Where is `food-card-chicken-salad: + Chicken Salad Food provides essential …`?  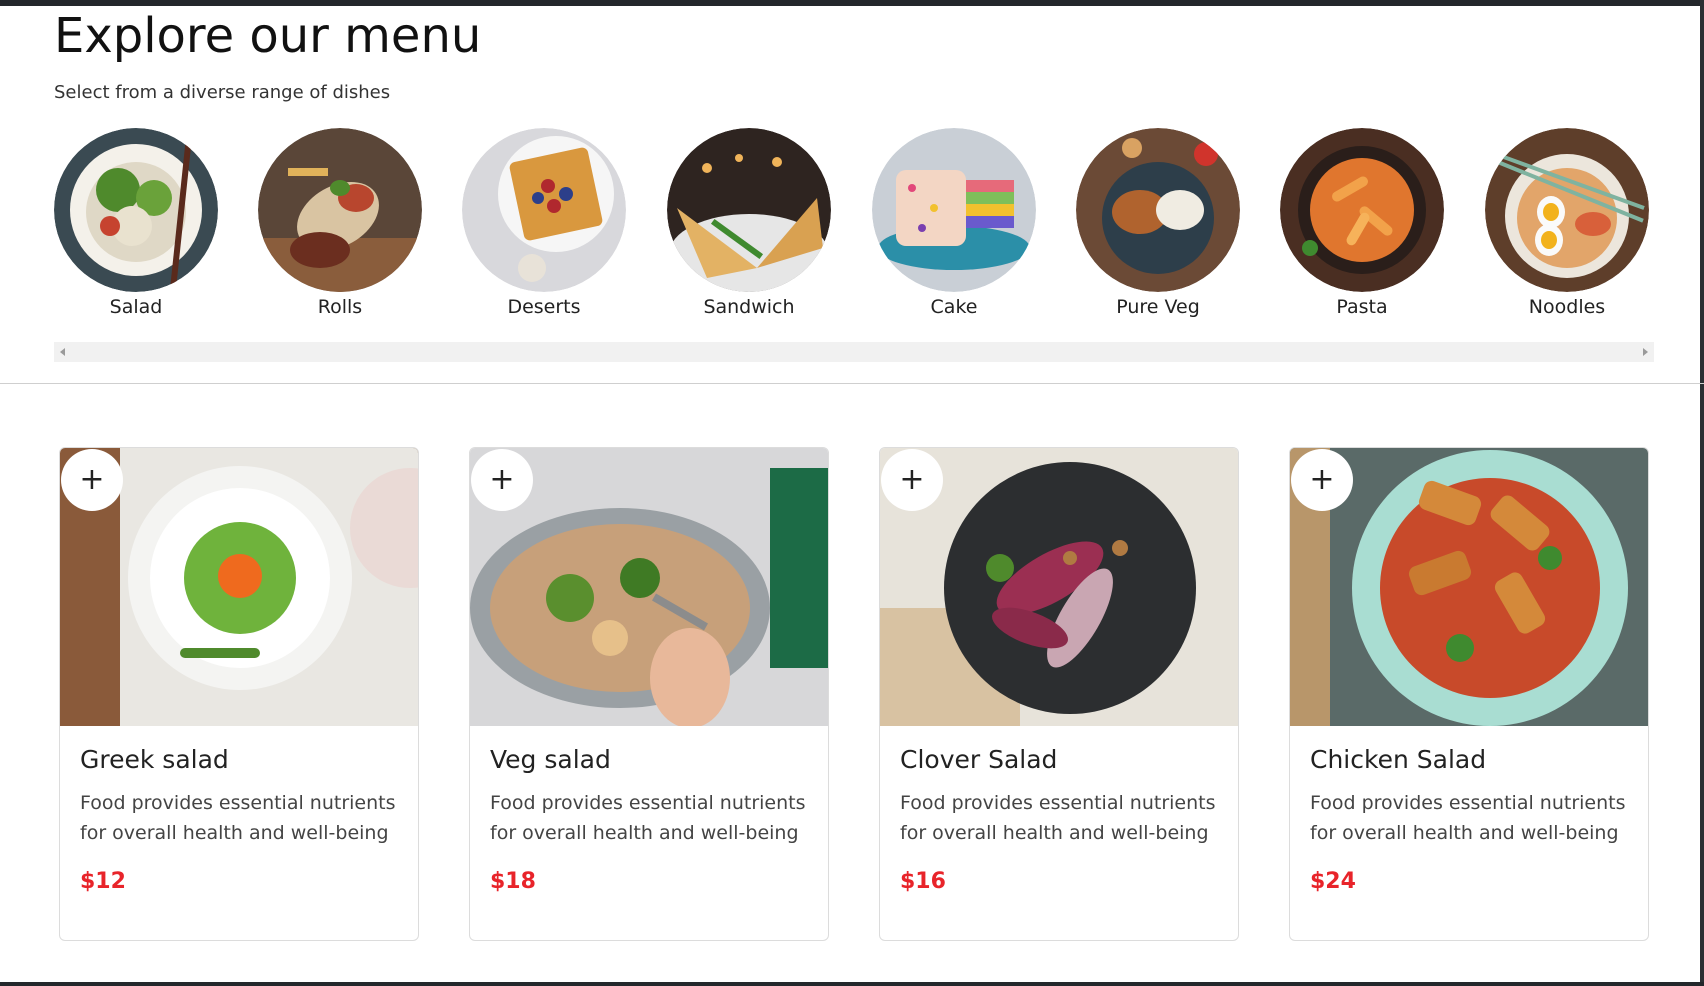 food-card-chicken-salad: + Chicken Salad Food provides essential … is located at coordinates (1469, 694).